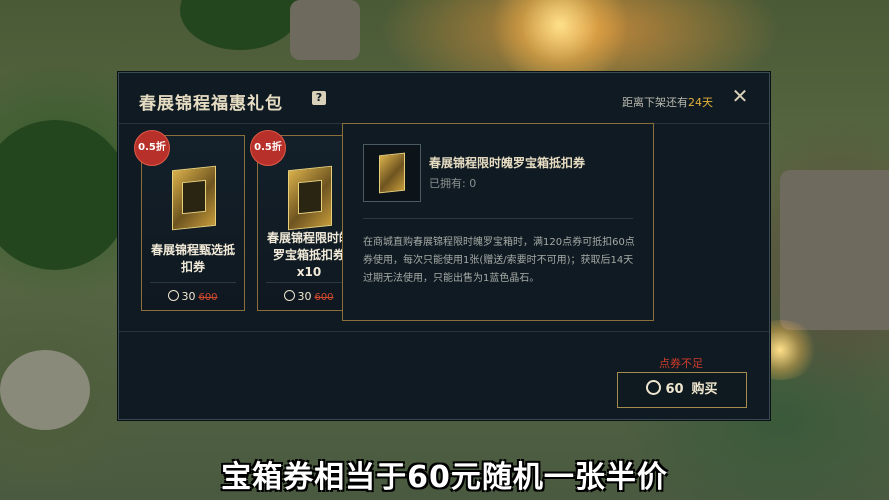 Image resolution: width=889 pixels, height=500 pixels. I want to click on help-icon: ?, so click(319, 98).